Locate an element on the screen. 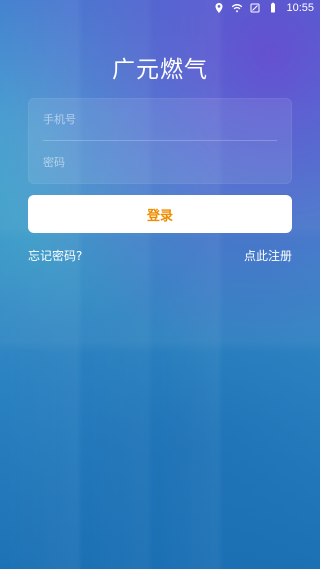 This screenshot has height=569, width=320. status-bar: 10:55 is located at coordinates (160, 9).